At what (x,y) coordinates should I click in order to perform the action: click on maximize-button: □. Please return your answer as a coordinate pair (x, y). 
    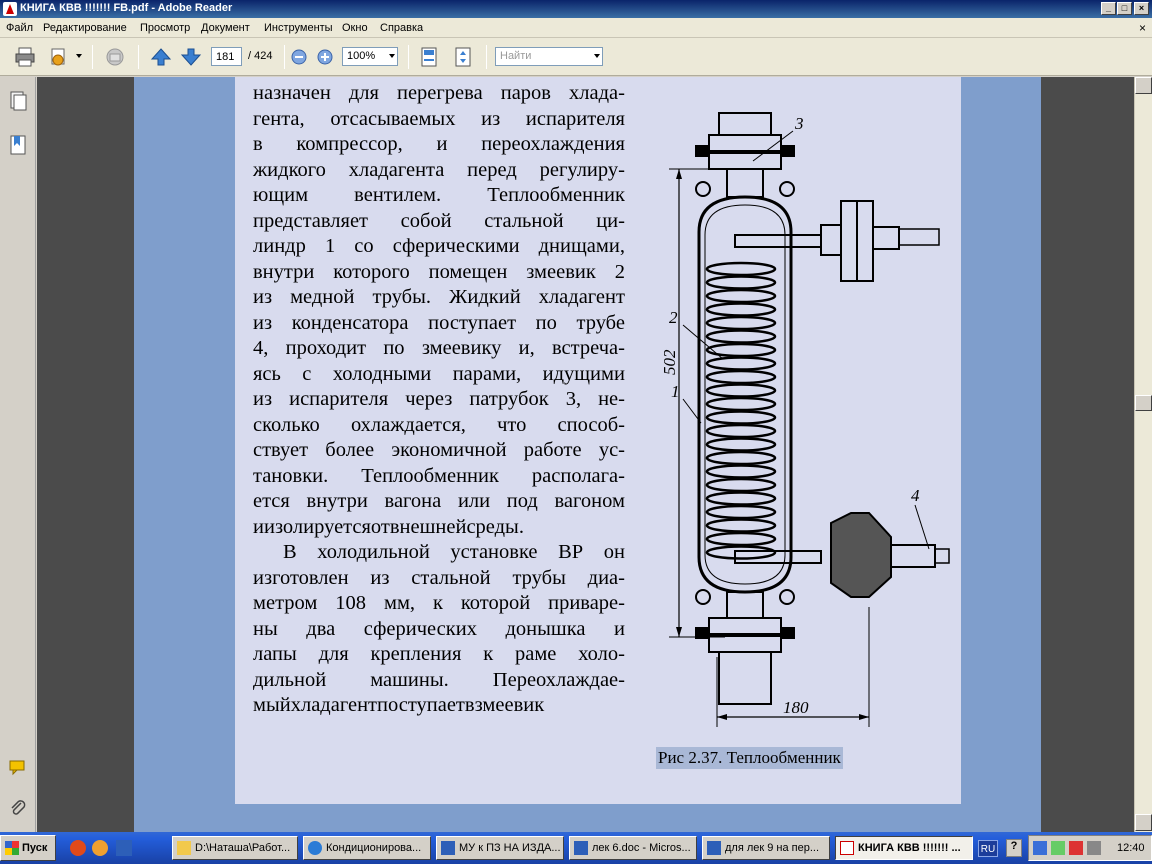
    Looking at the image, I should click on (1124, 8).